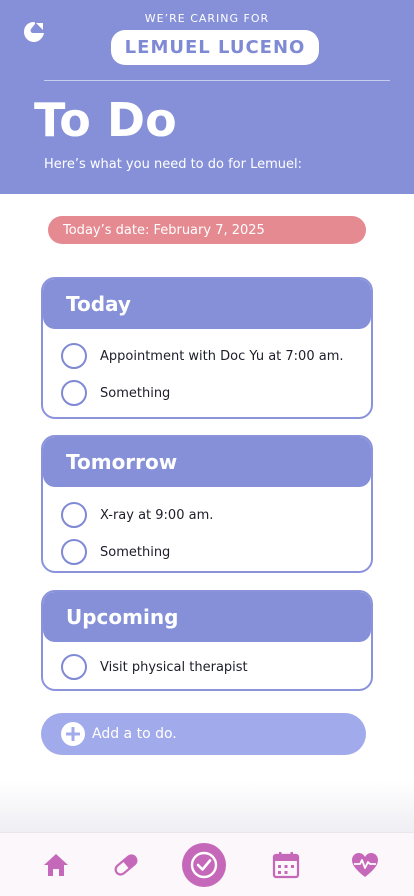 The height and width of the screenshot is (896, 414). I want to click on page-subtitle: Here’s what you need to do for Lemuel:, so click(173, 164).